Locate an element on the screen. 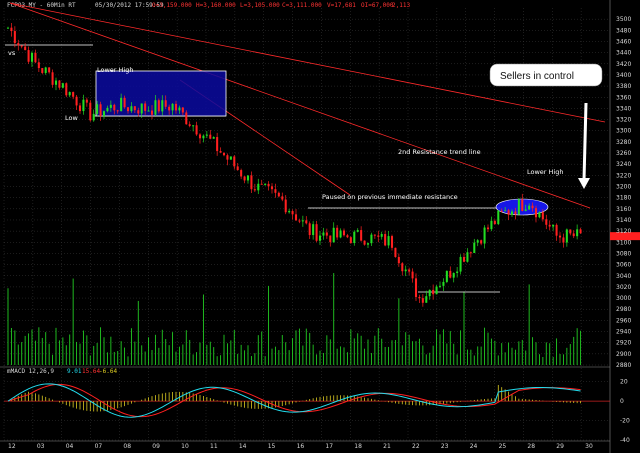 Image resolution: width=640 pixels, height=453 pixels. price-tick-label: 2980 is located at coordinates (623, 309).